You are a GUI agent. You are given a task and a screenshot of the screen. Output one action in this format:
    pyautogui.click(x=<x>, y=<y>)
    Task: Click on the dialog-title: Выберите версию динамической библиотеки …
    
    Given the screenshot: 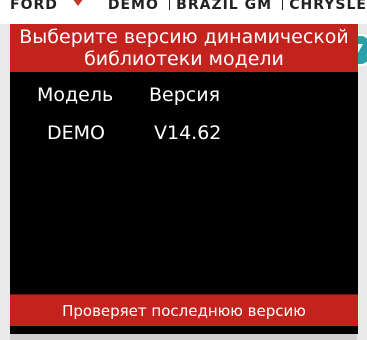 What is the action you would take?
    pyautogui.click(x=184, y=48)
    